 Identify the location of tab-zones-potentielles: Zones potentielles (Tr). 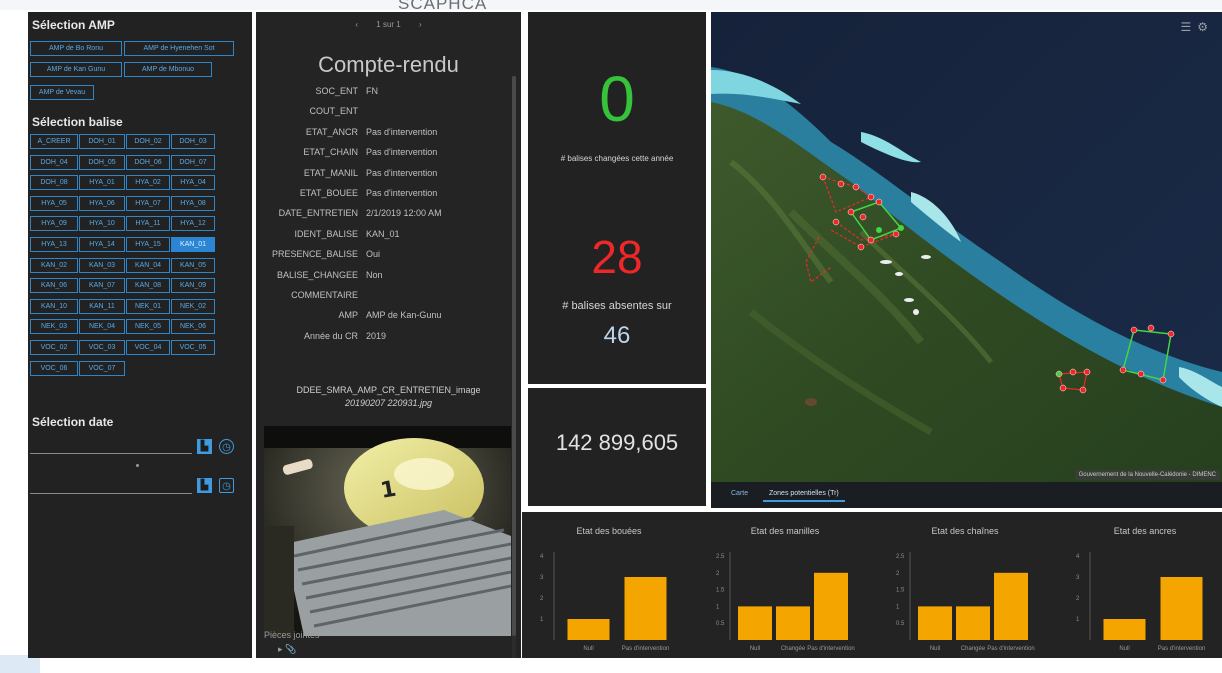
(804, 494).